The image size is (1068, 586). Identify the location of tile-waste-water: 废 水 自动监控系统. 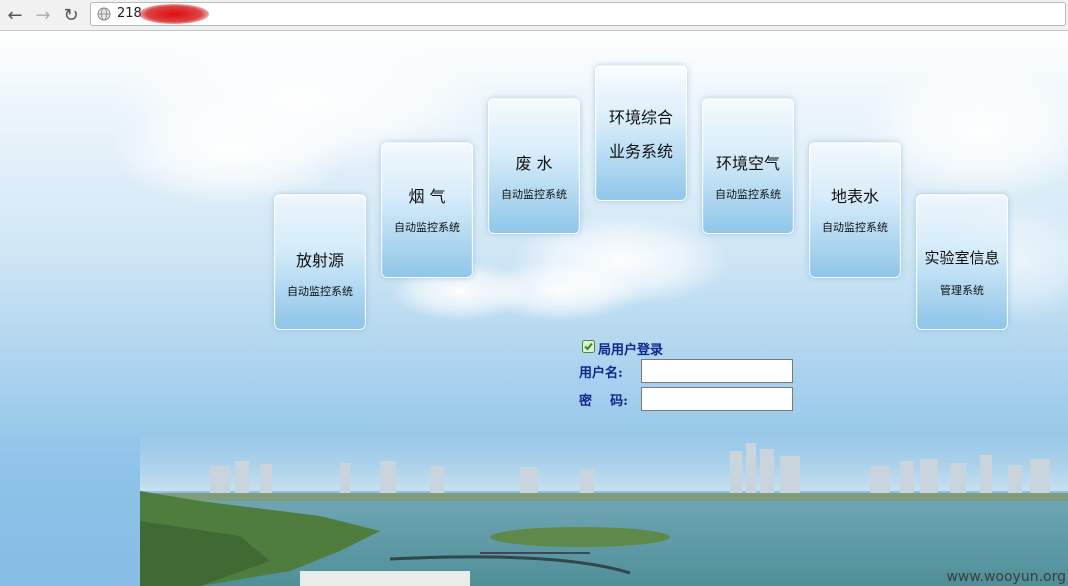
(534, 166).